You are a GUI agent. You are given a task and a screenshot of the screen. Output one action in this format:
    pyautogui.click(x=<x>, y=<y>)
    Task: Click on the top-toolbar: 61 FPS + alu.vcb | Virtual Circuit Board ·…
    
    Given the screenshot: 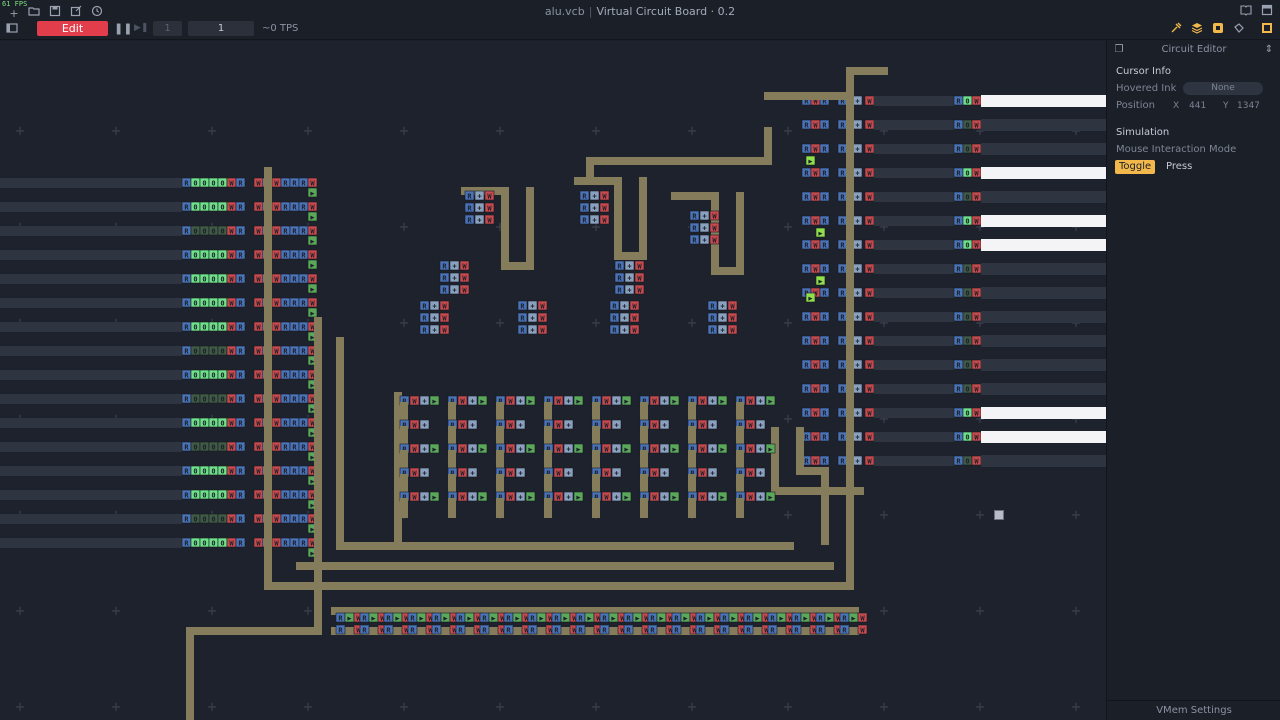 What is the action you would take?
    pyautogui.click(x=640, y=20)
    